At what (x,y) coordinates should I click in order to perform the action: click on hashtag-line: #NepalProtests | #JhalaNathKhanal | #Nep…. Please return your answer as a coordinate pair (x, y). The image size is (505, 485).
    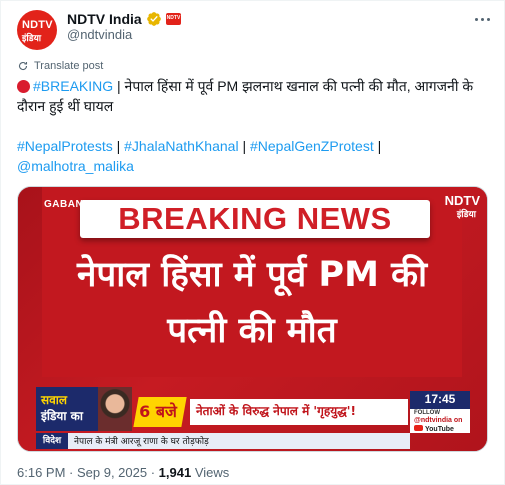
    Looking at the image, I should click on (256, 146).